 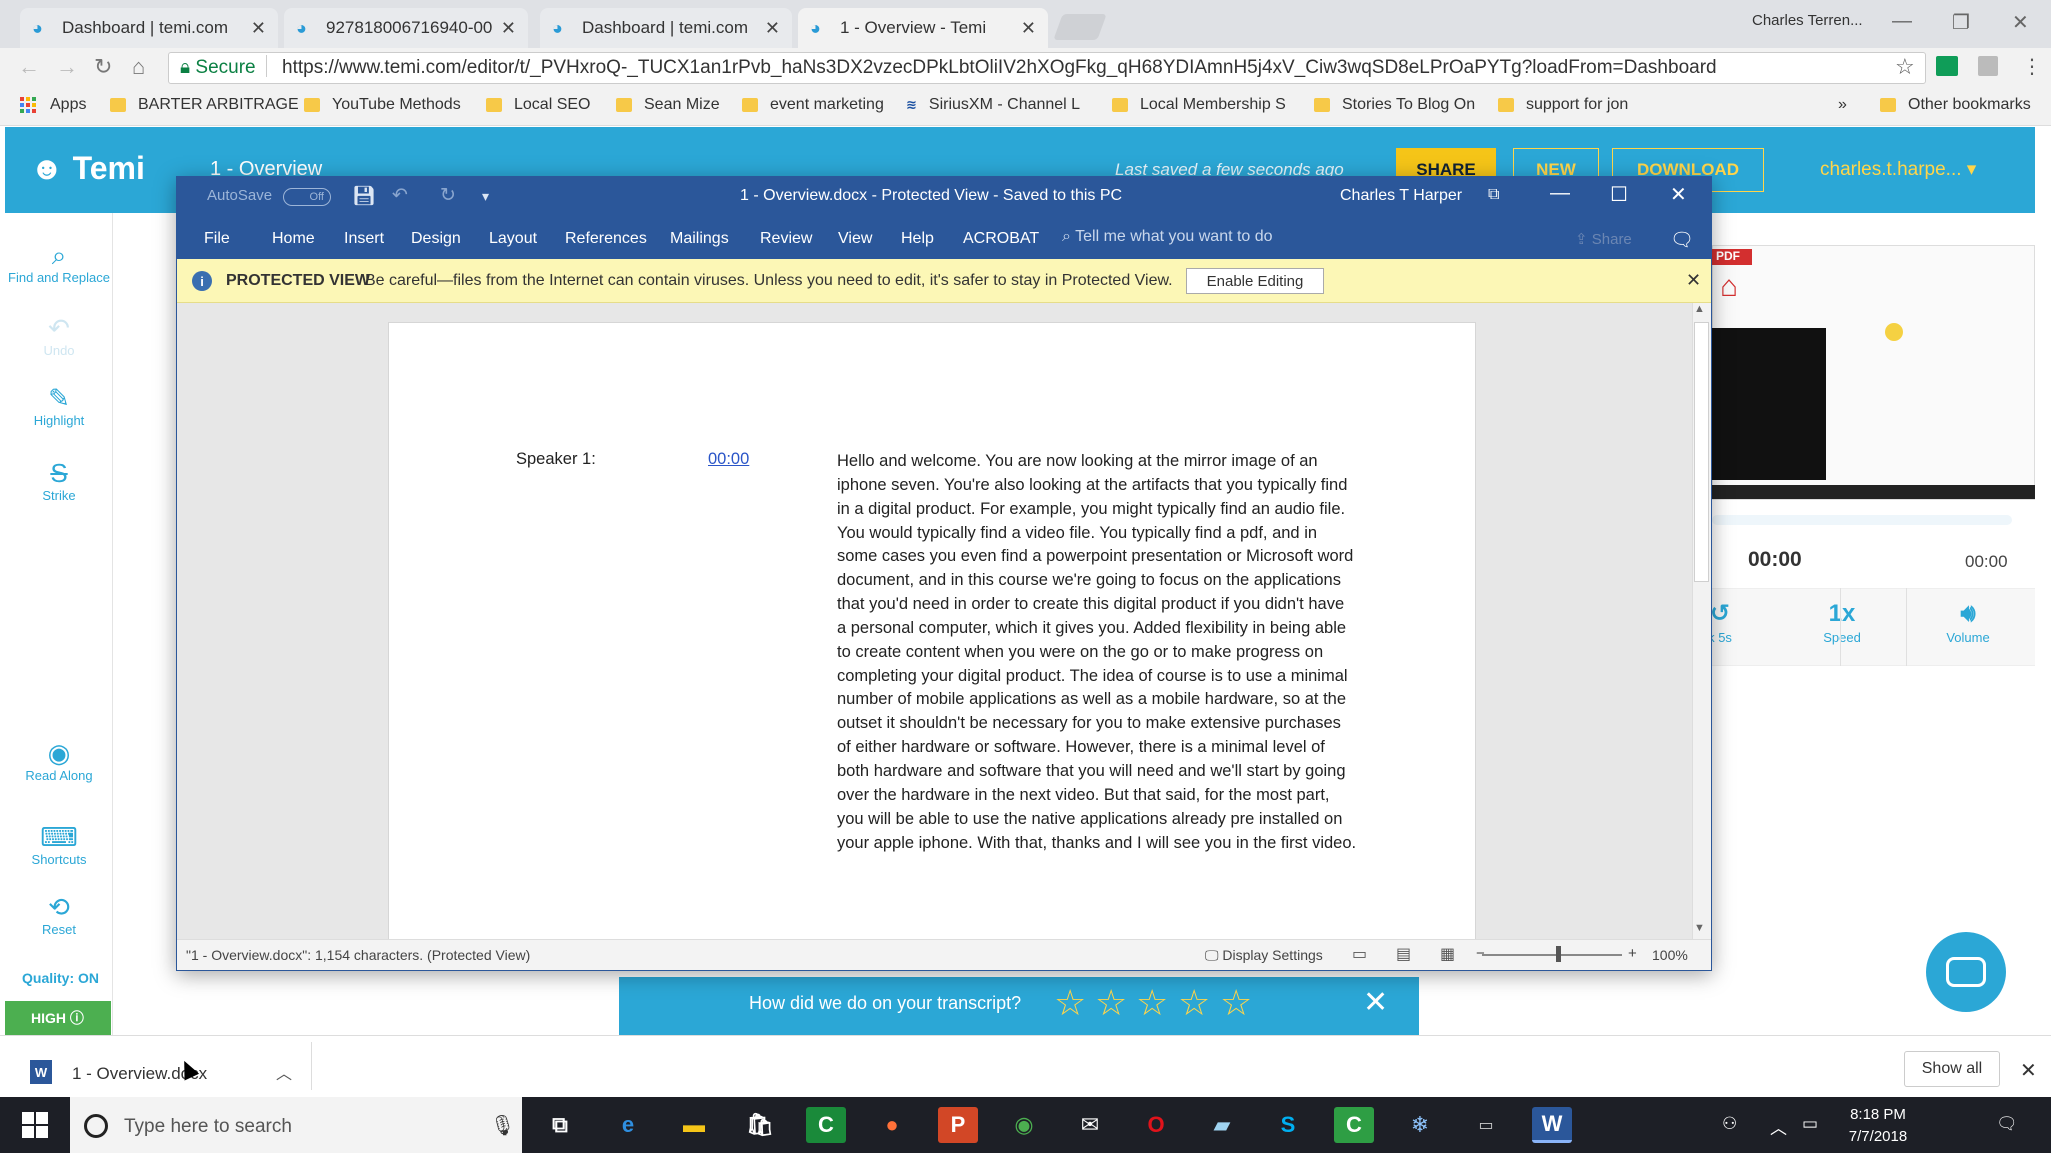 What do you see at coordinates (59, 335) in the screenshot?
I see `undo-tool: ↶ Undo` at bounding box center [59, 335].